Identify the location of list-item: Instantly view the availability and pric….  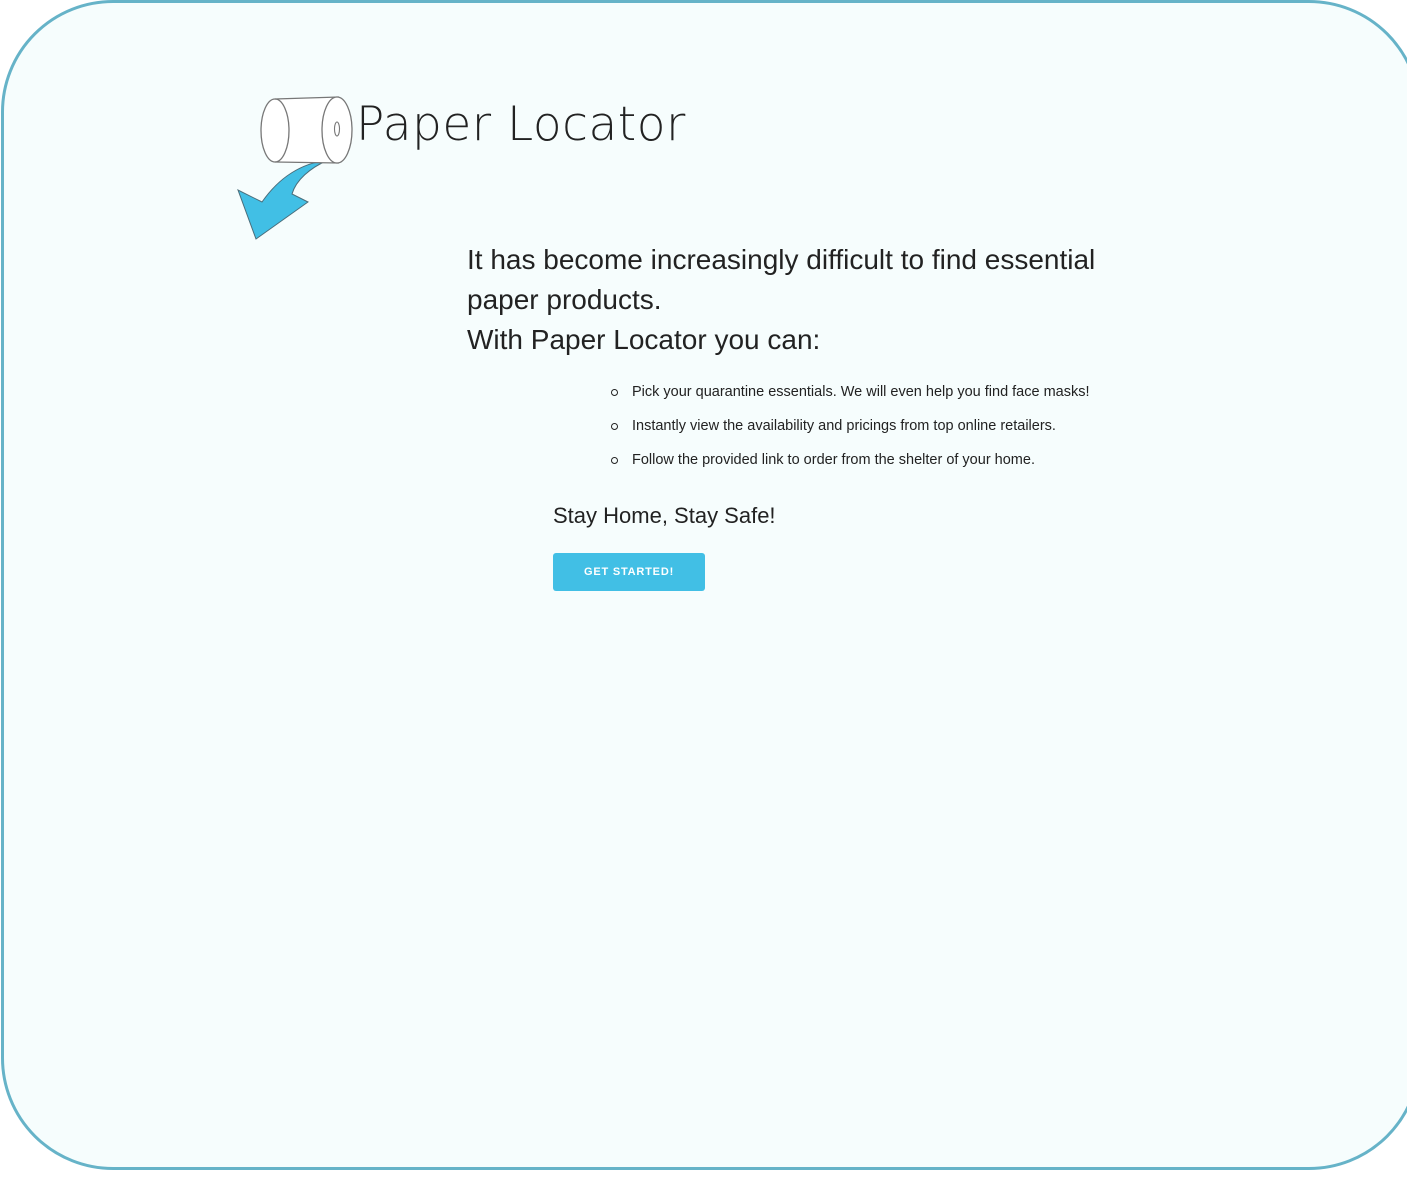
(850, 432).